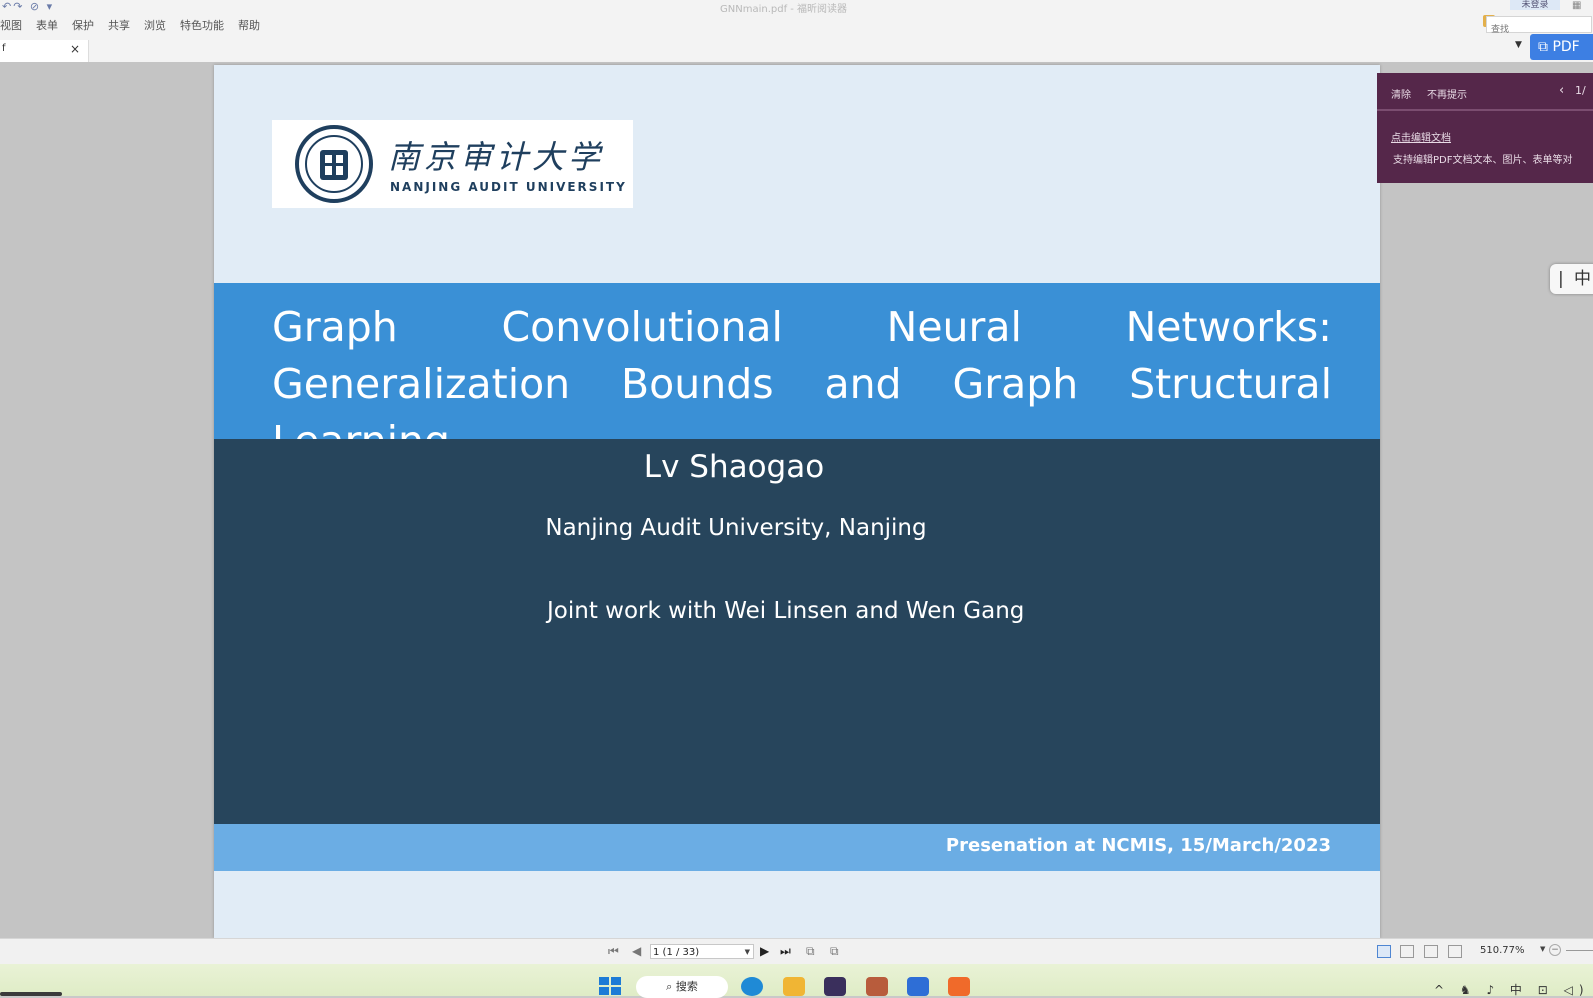 This screenshot has height=998, width=1593. Describe the element at coordinates (736, 528) in the screenshot. I see `author-affiliation: Nanjing Audit University, Nanjing` at that location.